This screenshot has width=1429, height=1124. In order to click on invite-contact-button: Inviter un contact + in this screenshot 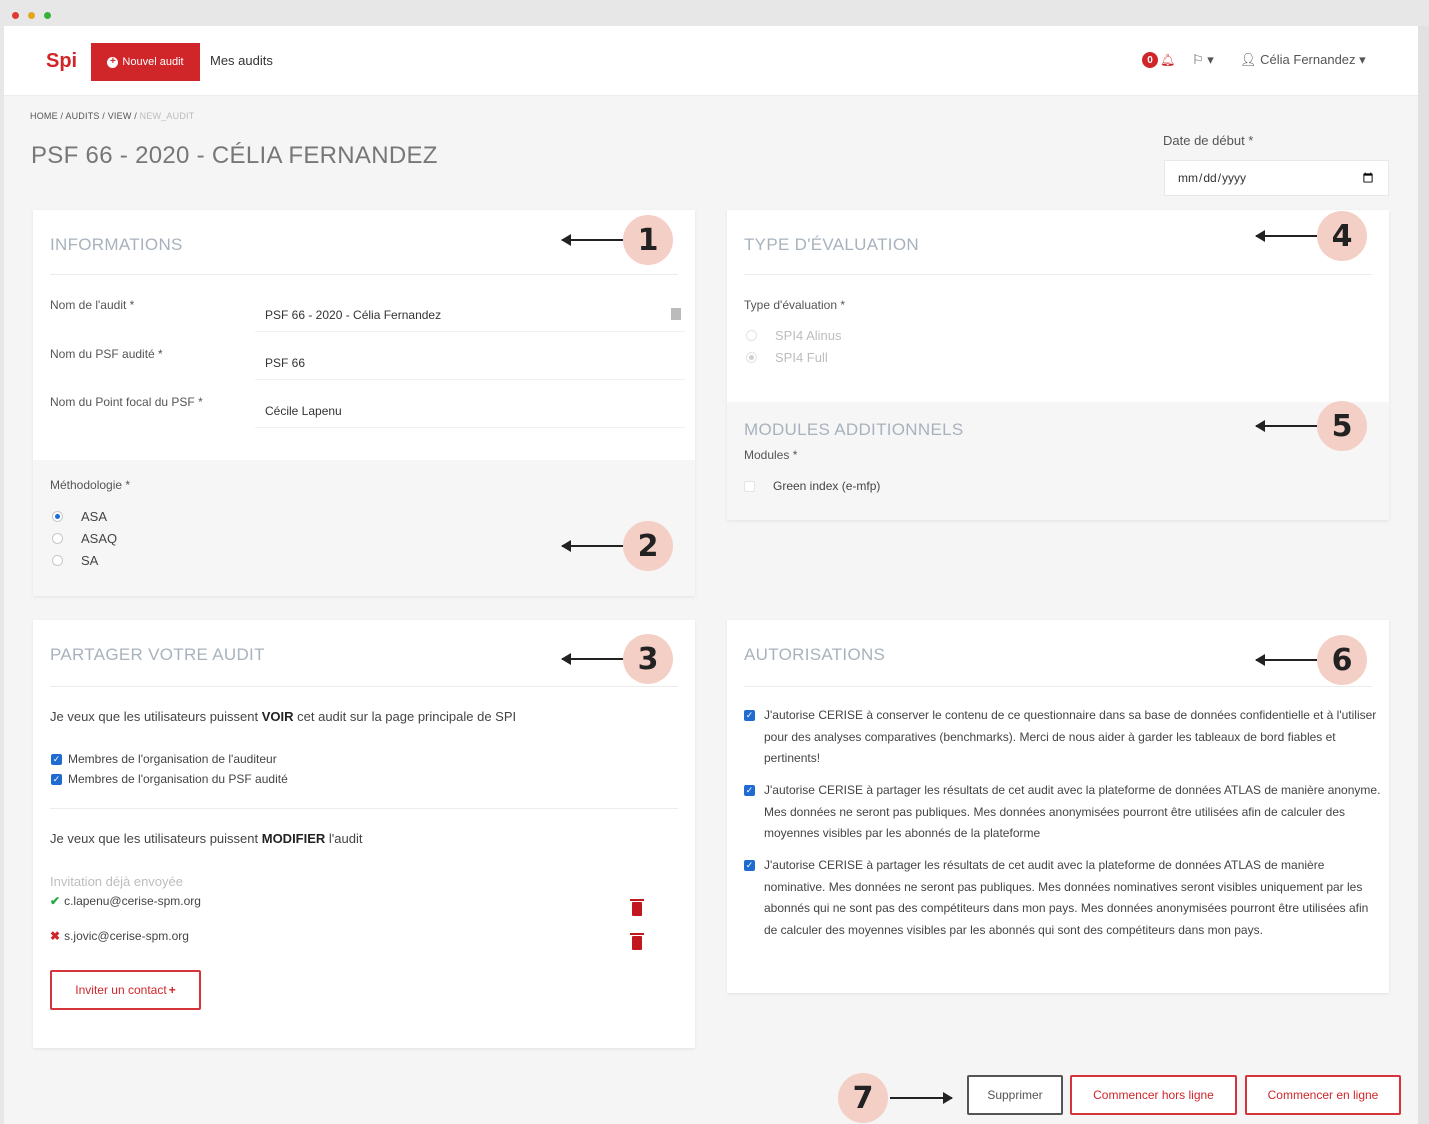, I will do `click(125, 990)`.